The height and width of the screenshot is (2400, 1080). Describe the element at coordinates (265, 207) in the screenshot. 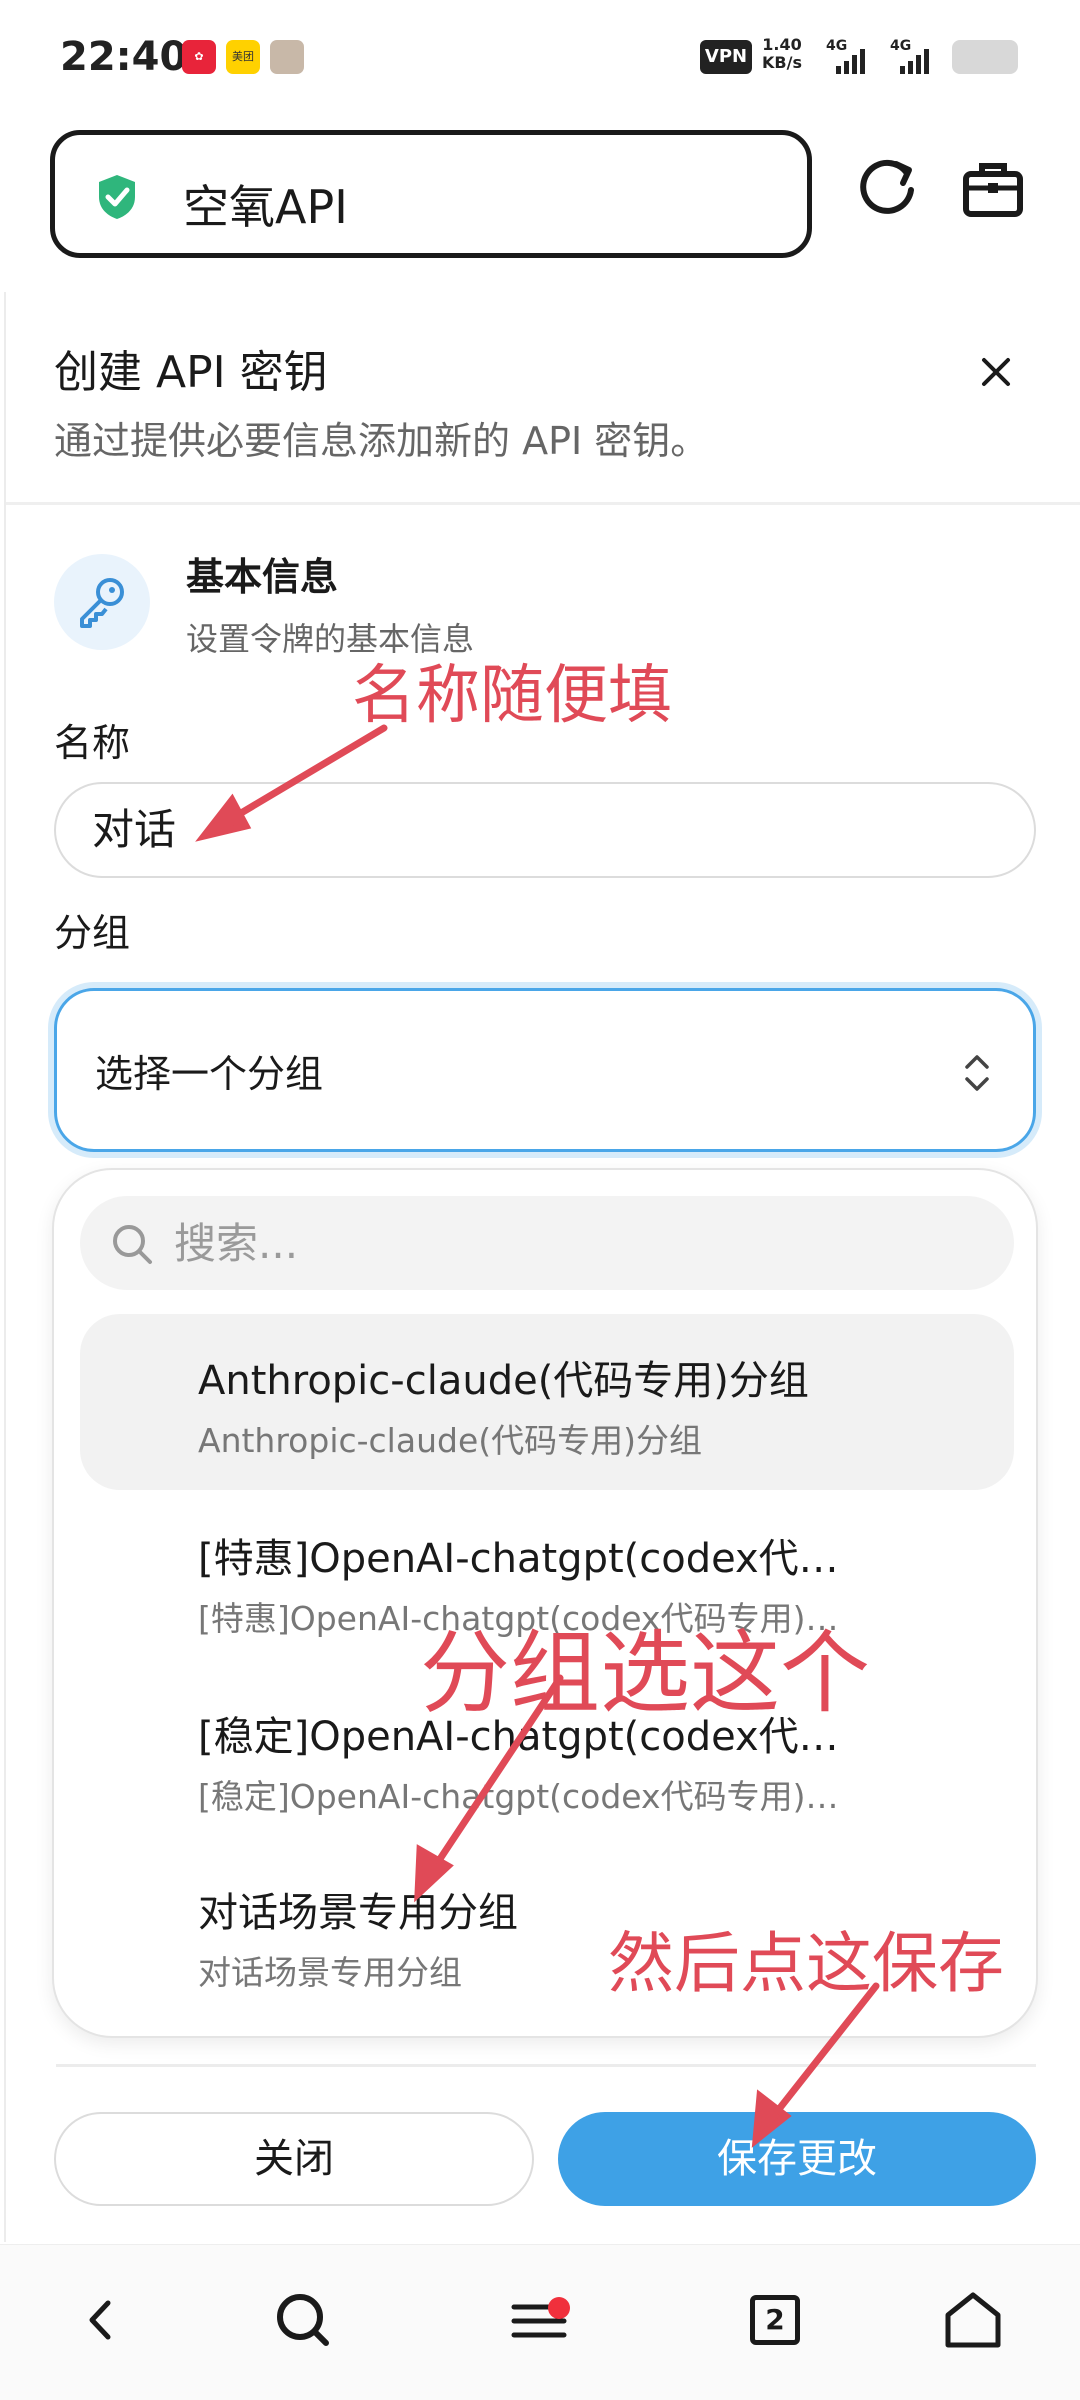

I see `page-title: 空氧API` at that location.